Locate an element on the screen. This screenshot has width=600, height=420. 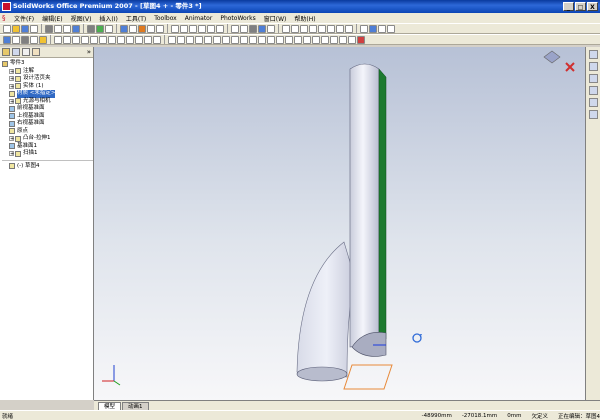
left-view-icon is located at coordinates (304, 28).